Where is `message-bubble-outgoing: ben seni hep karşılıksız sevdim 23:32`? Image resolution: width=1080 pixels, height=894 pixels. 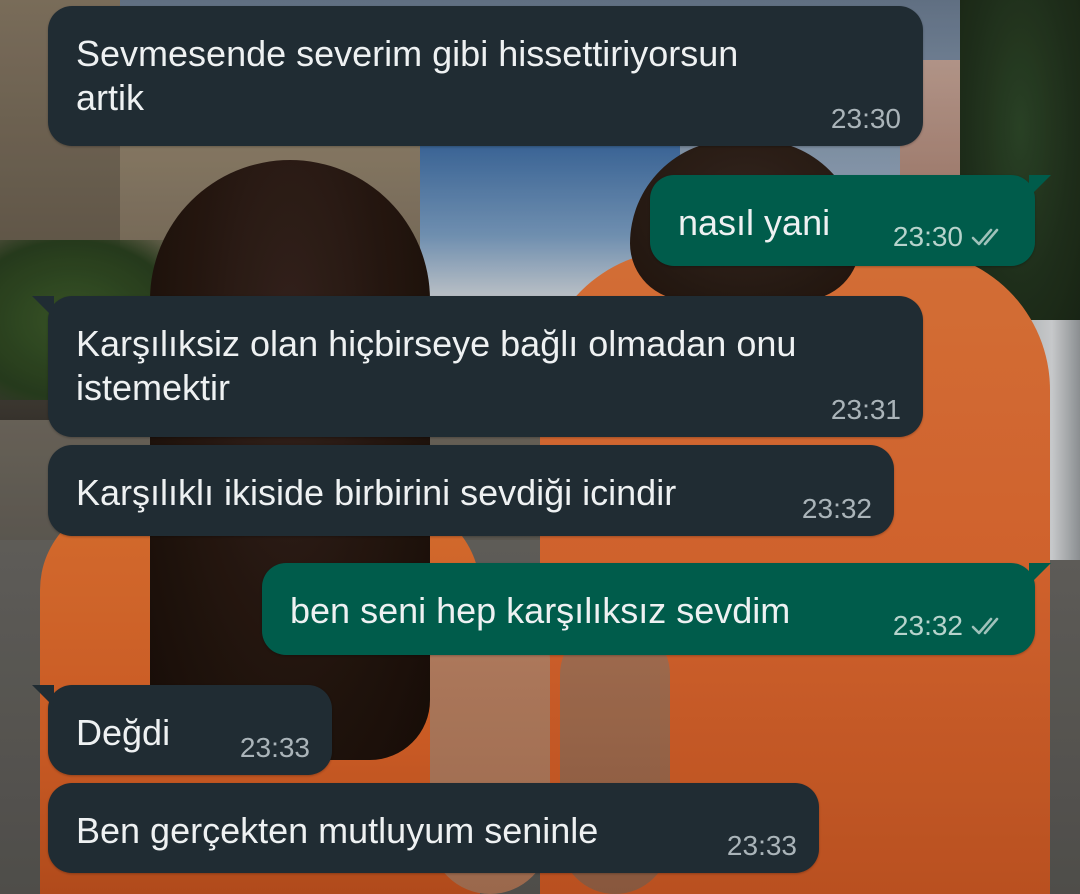 message-bubble-outgoing: ben seni hep karşılıksız sevdim 23:32 is located at coordinates (656, 609).